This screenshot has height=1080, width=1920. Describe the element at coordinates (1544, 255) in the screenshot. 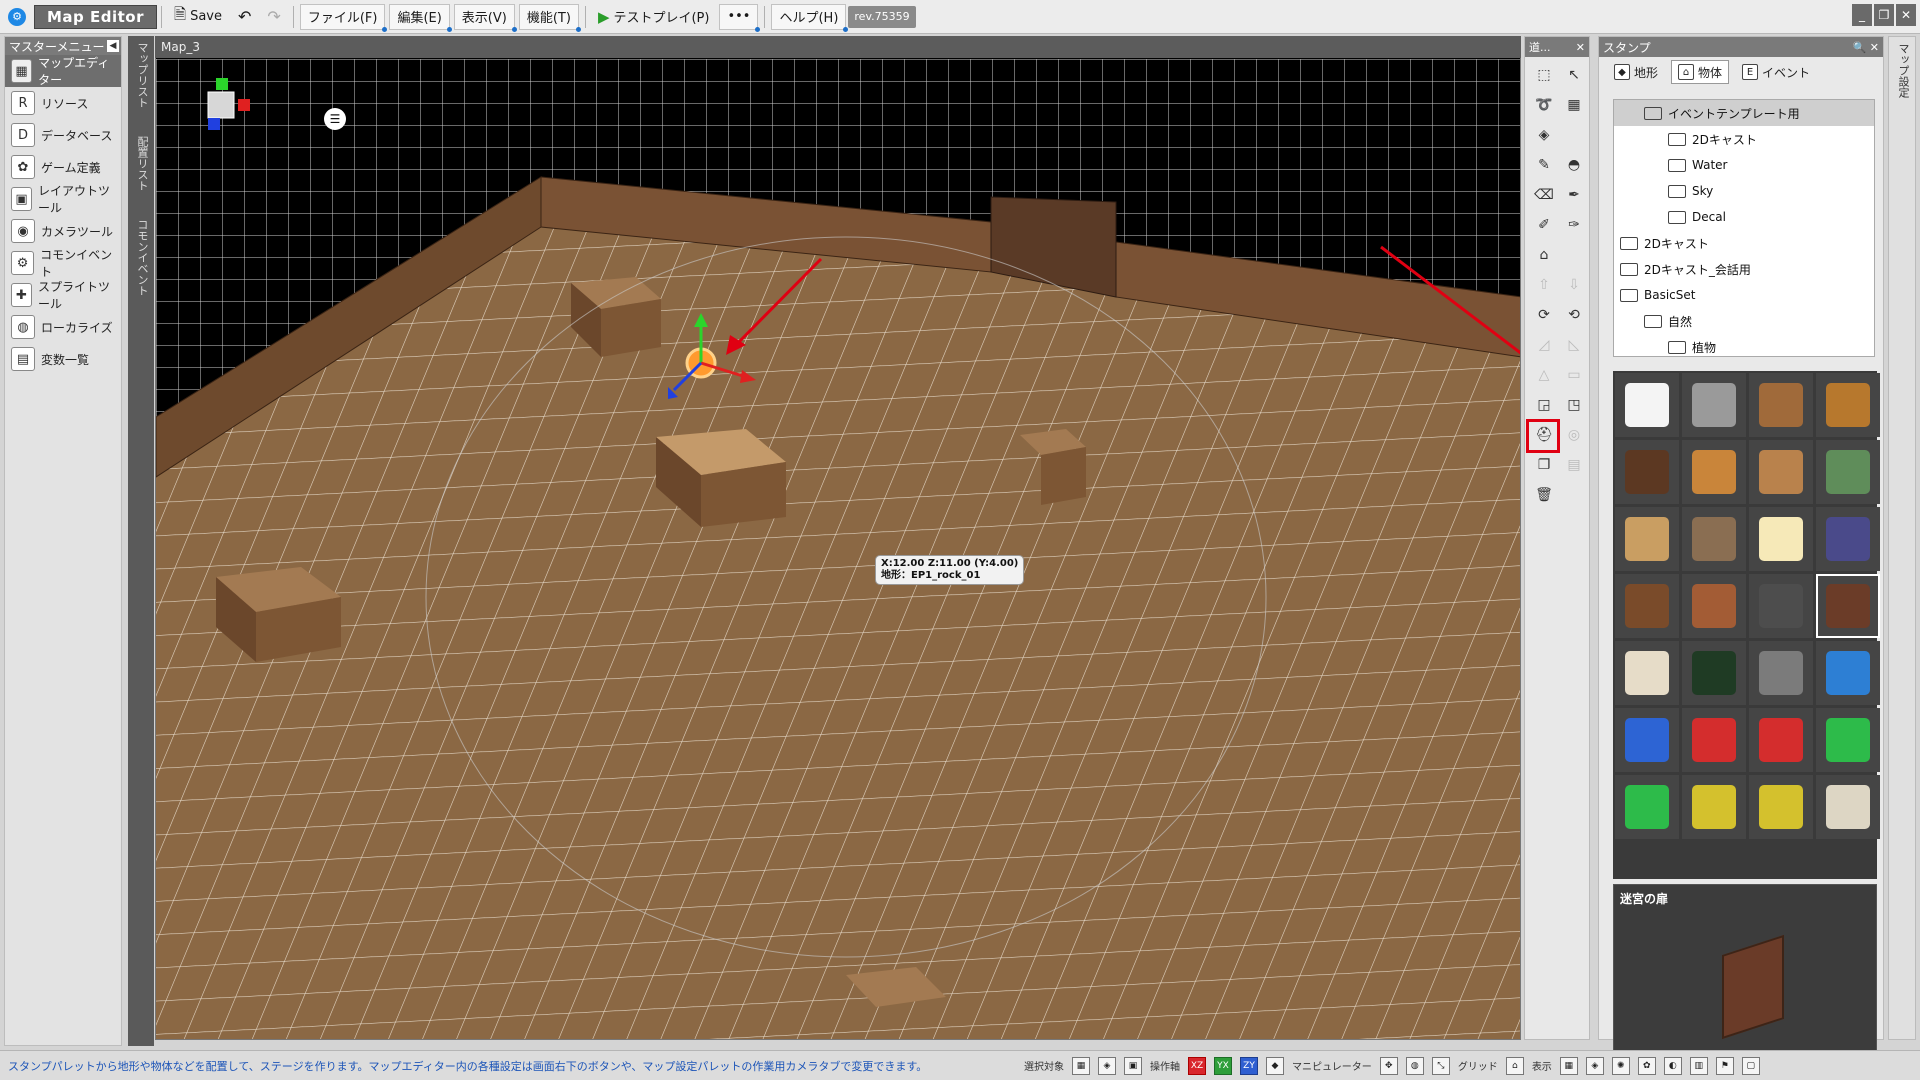

I see `house-icon: ⌂` at that location.